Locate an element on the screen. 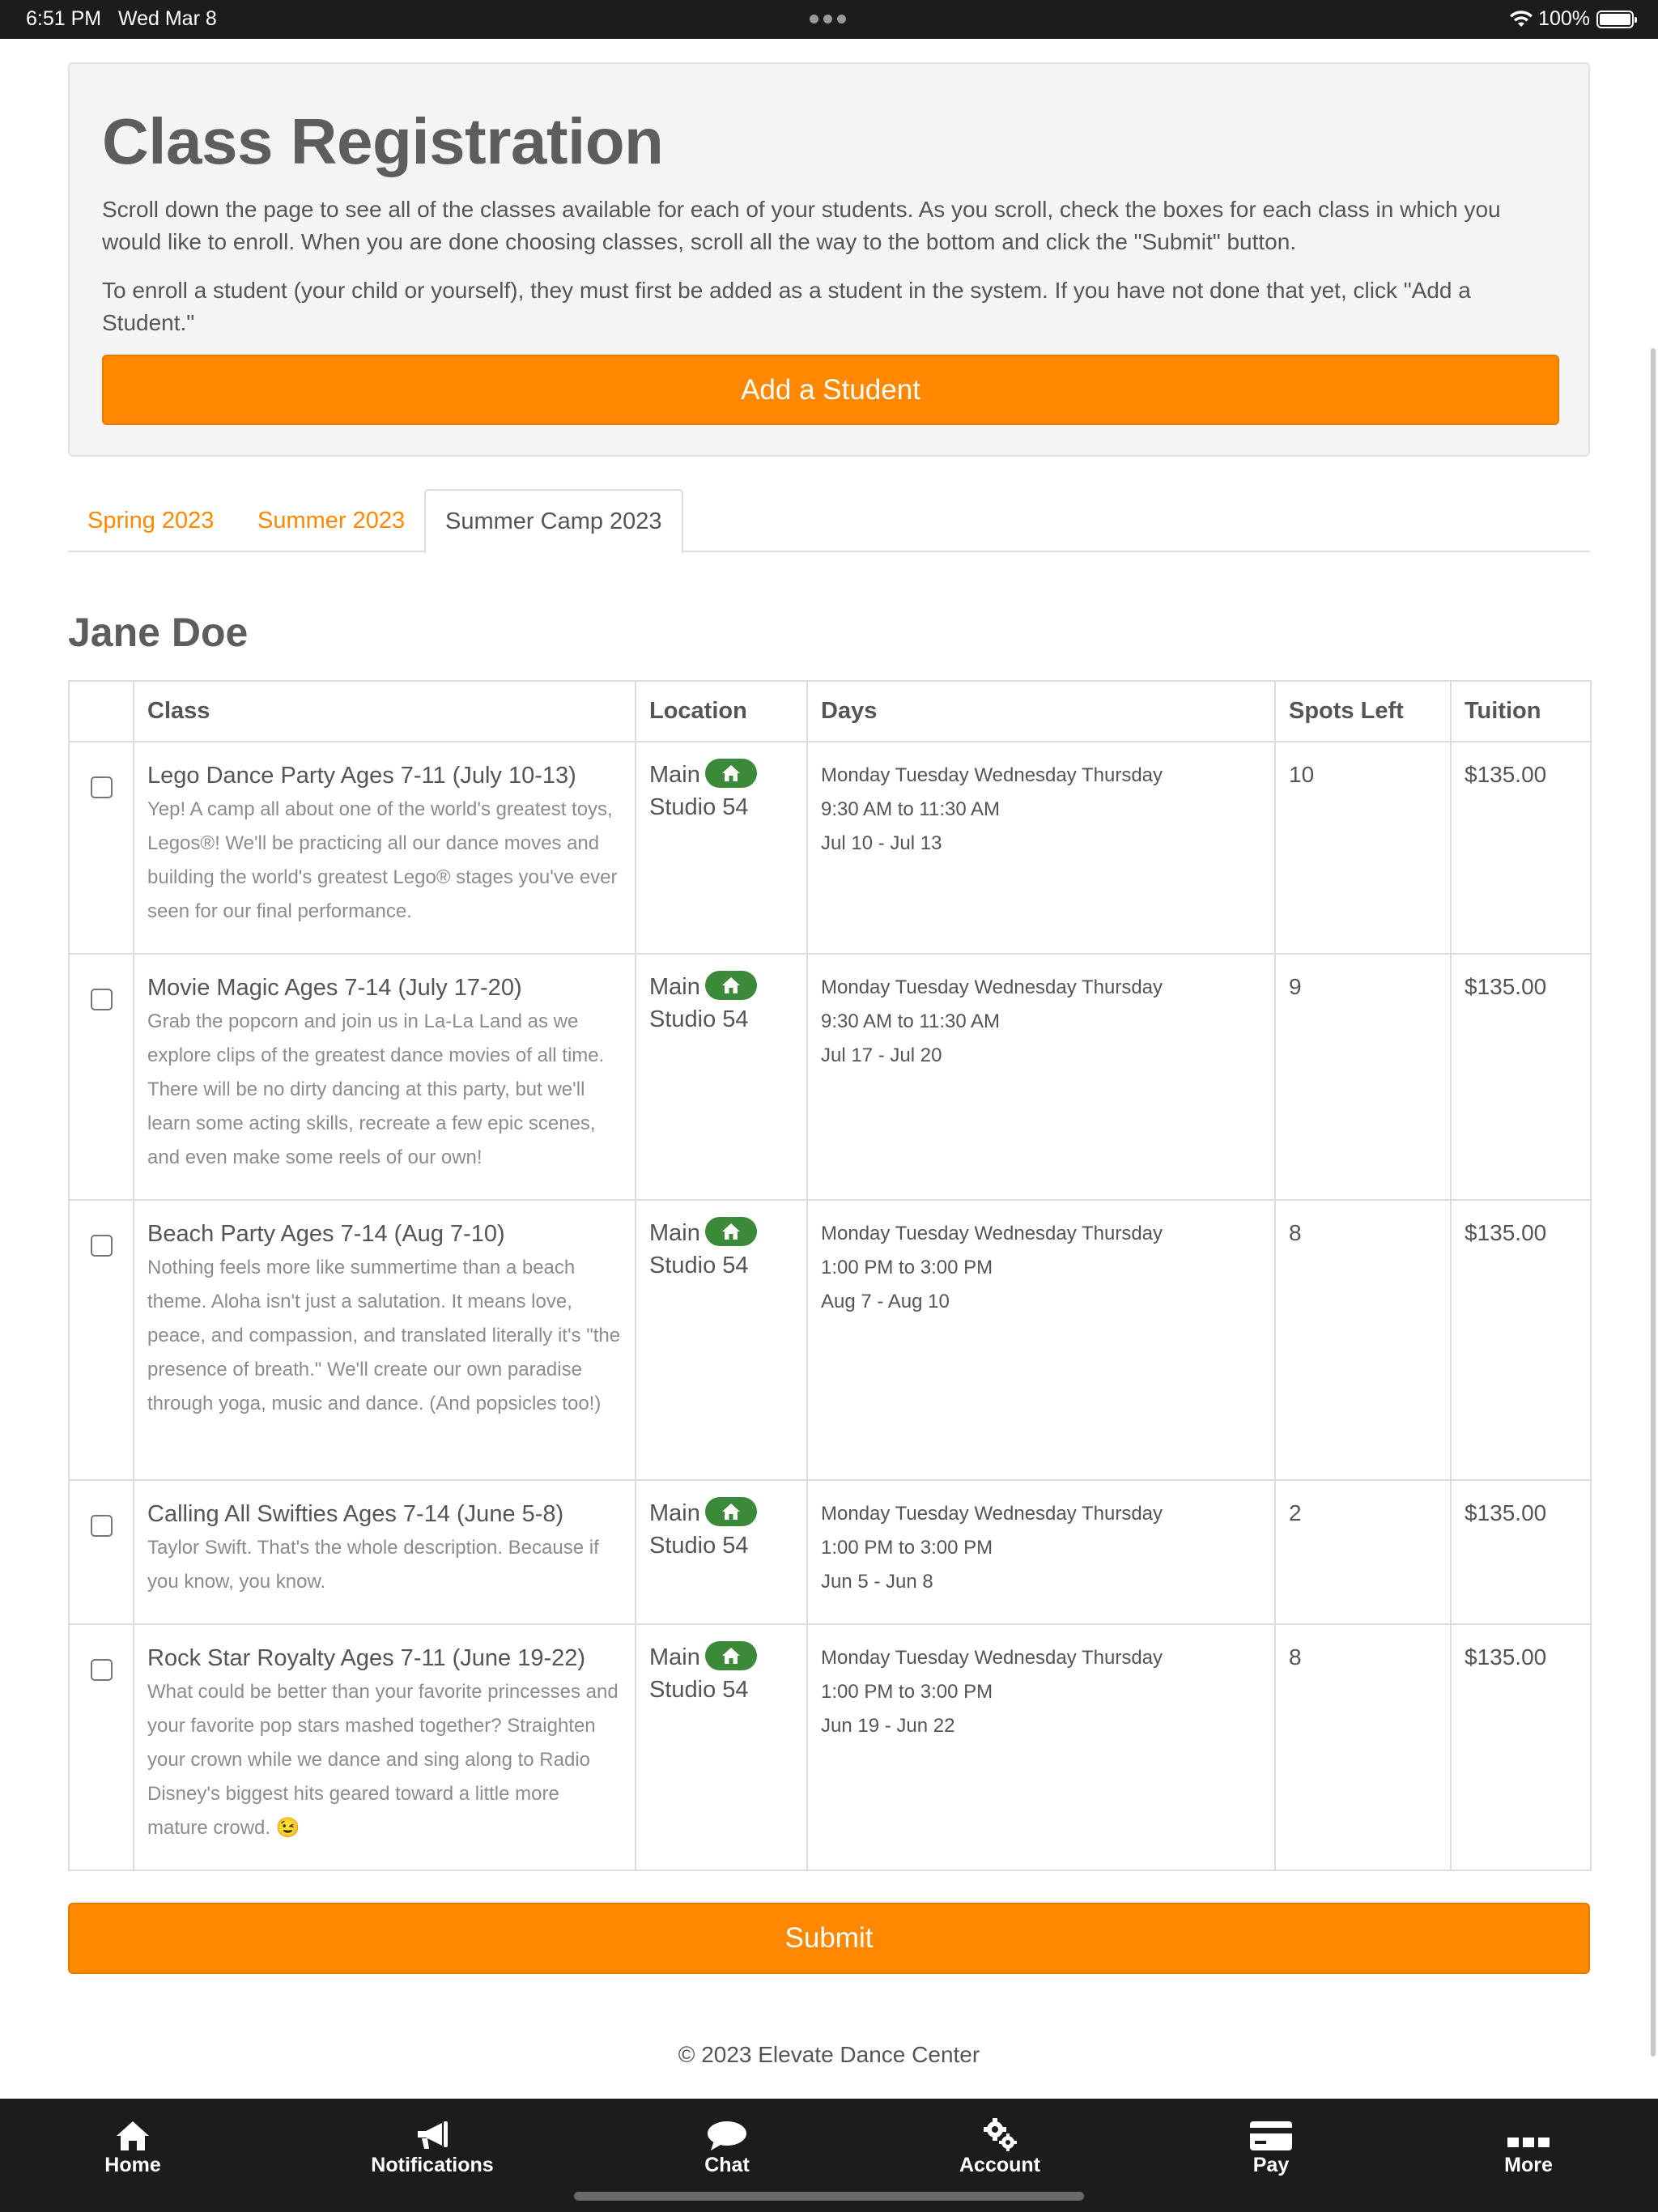 This screenshot has height=2212, width=1658. status-time: 6:51 PM Wed Mar 8 is located at coordinates (121, 19).